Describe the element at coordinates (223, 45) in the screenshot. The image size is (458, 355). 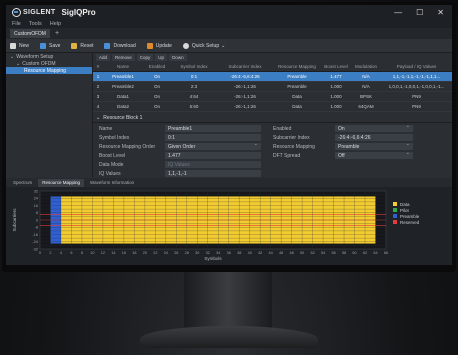
I see `chevron-down-icon: ⌄` at that location.